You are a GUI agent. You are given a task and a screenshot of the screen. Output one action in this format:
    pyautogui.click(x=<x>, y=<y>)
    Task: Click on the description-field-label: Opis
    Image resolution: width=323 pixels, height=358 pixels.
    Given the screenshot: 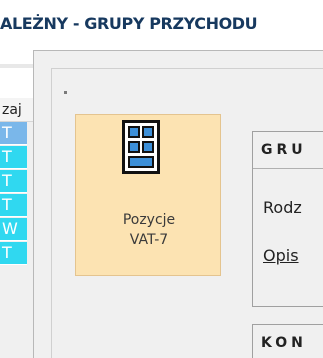 What is the action you would take?
    pyautogui.click(x=281, y=255)
    